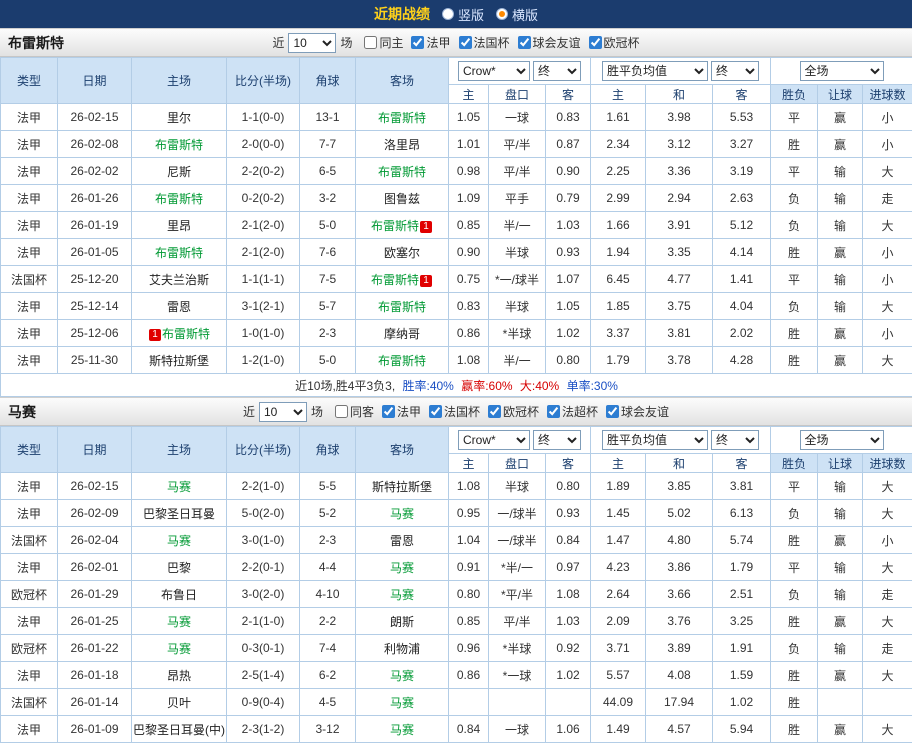  Describe the element at coordinates (179, 306) in the screenshot. I see `home-team: 雷恩` at that location.